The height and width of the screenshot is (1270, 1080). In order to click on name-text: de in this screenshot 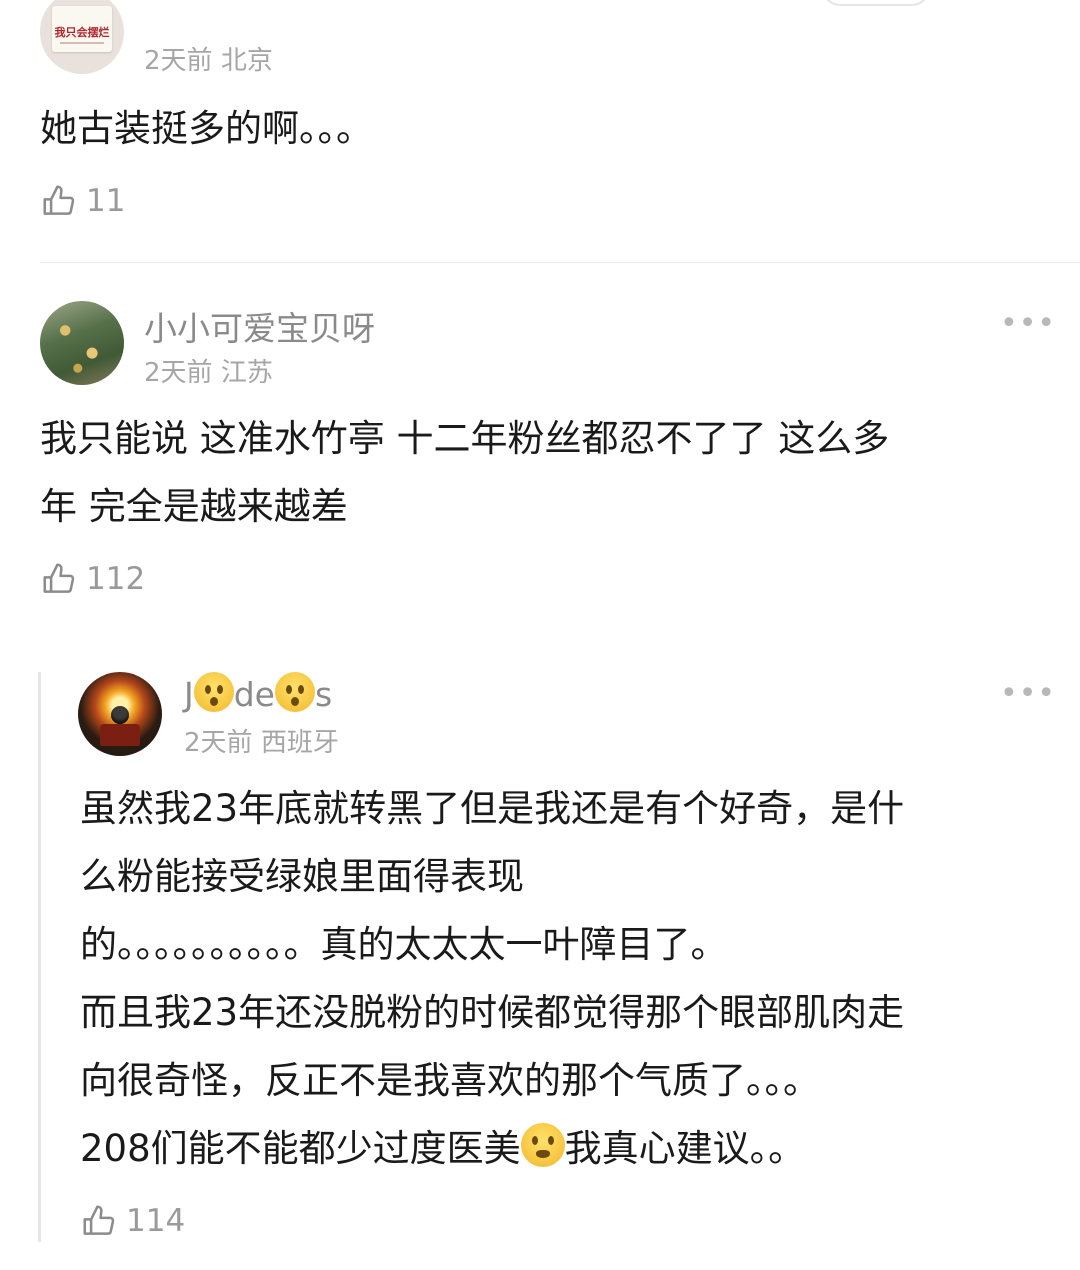, I will do `click(254, 694)`.